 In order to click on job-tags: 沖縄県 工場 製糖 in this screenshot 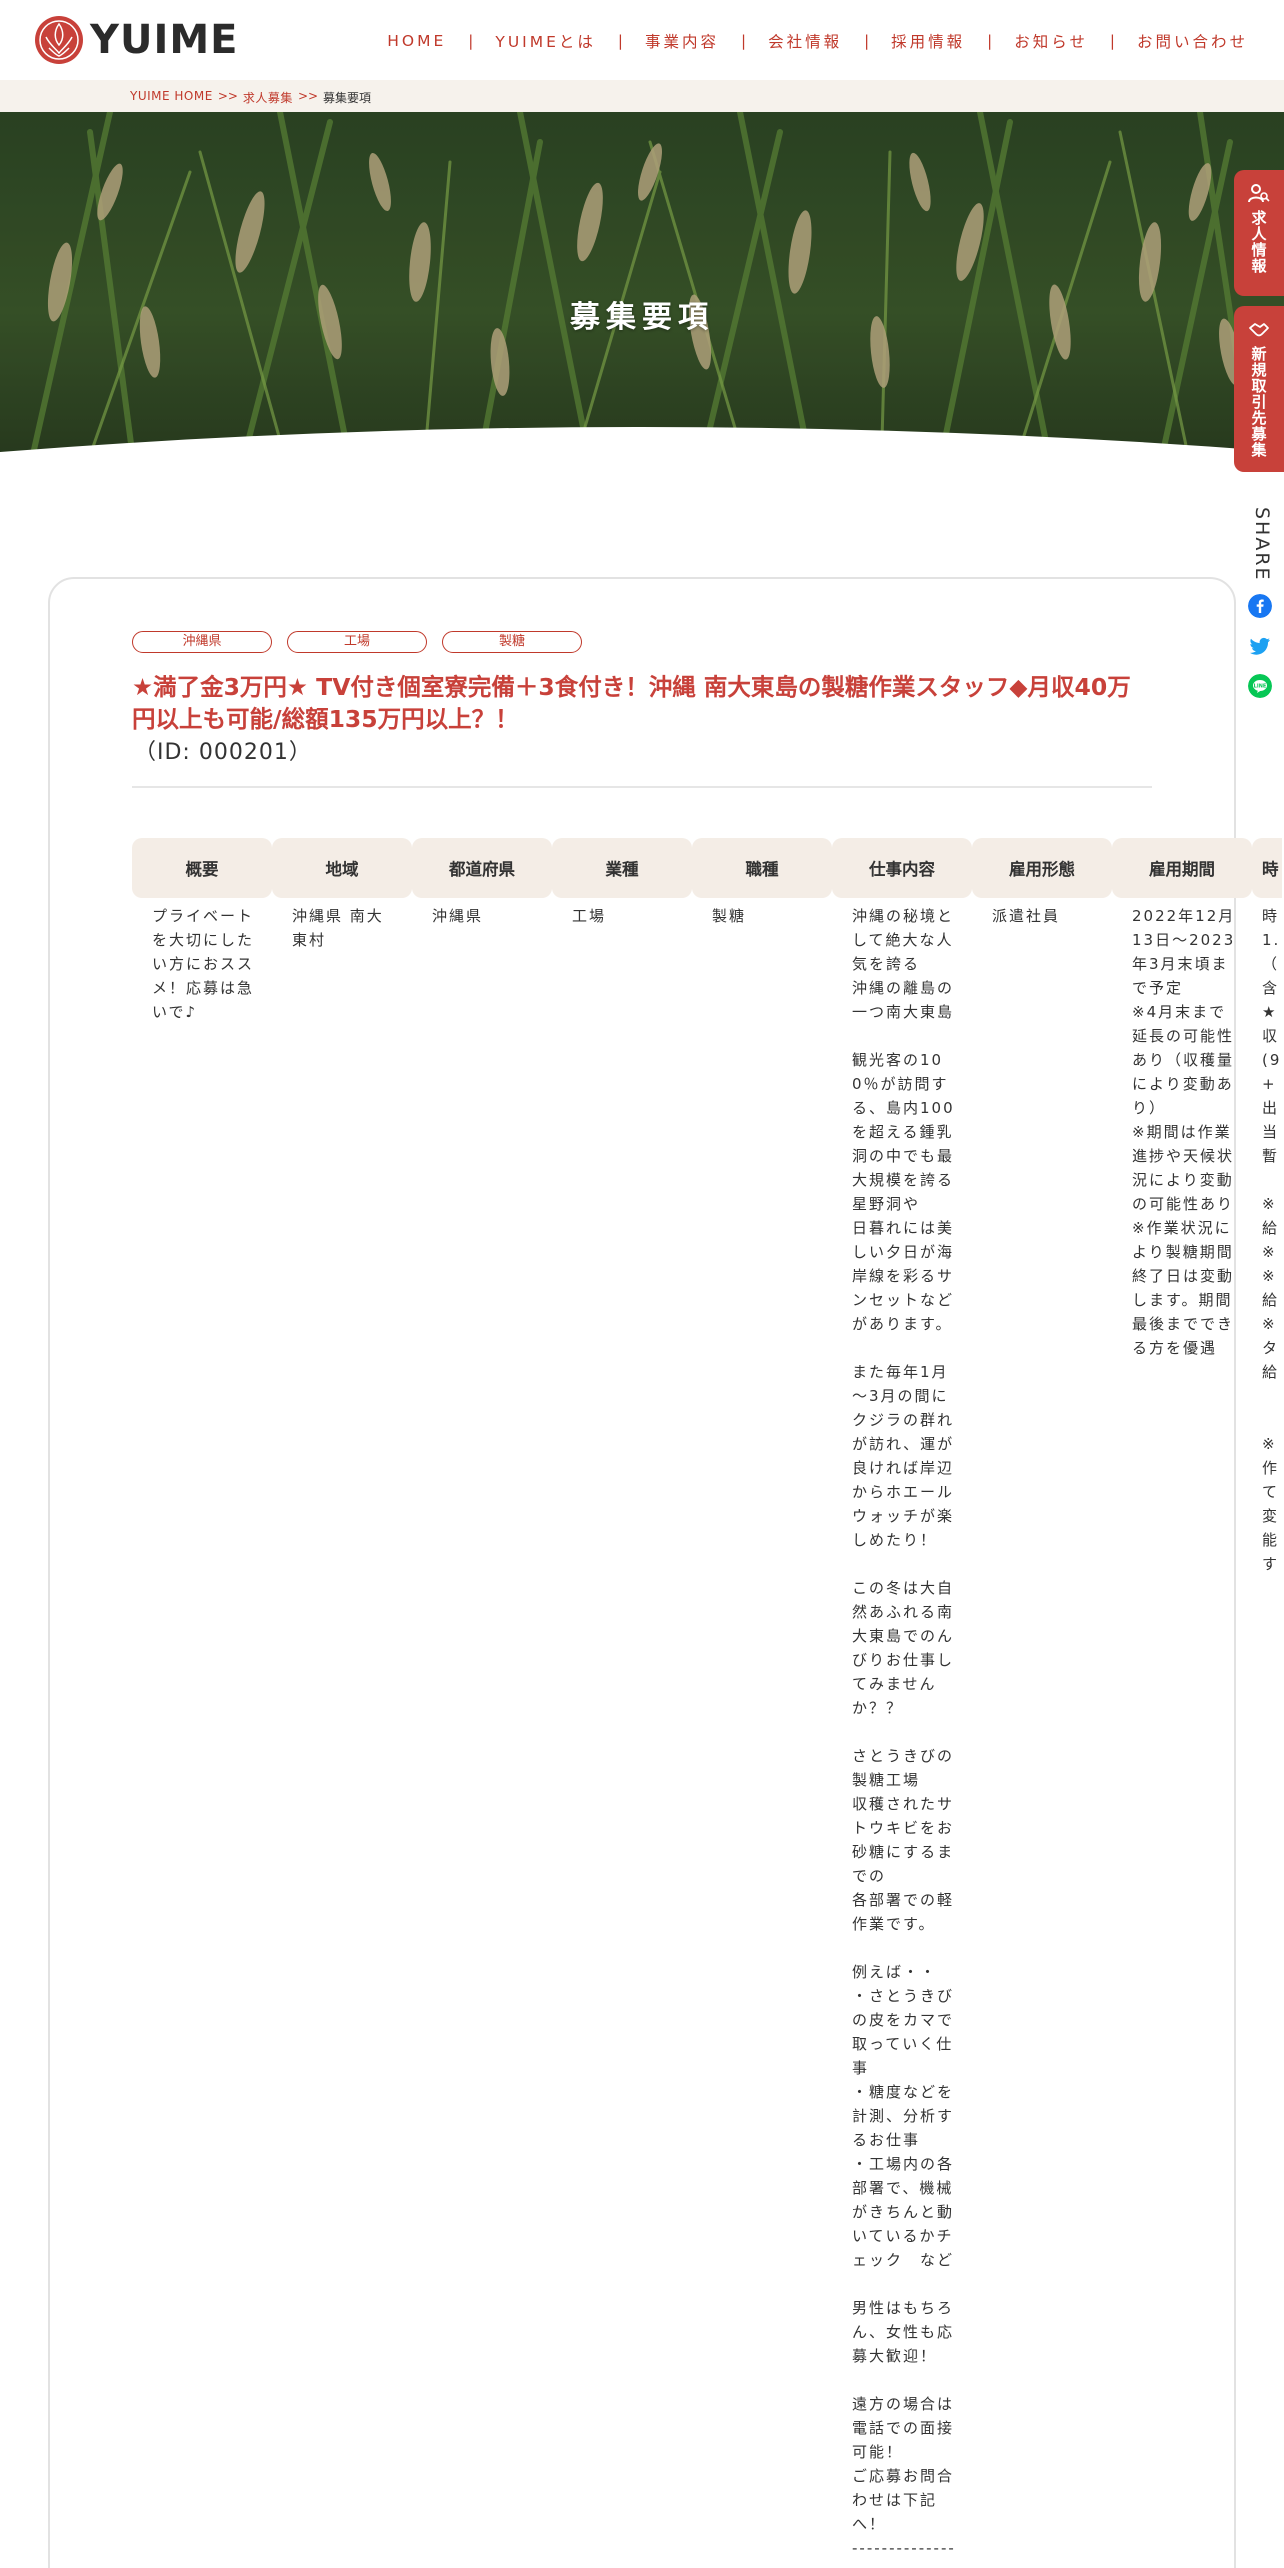, I will do `click(364, 642)`.